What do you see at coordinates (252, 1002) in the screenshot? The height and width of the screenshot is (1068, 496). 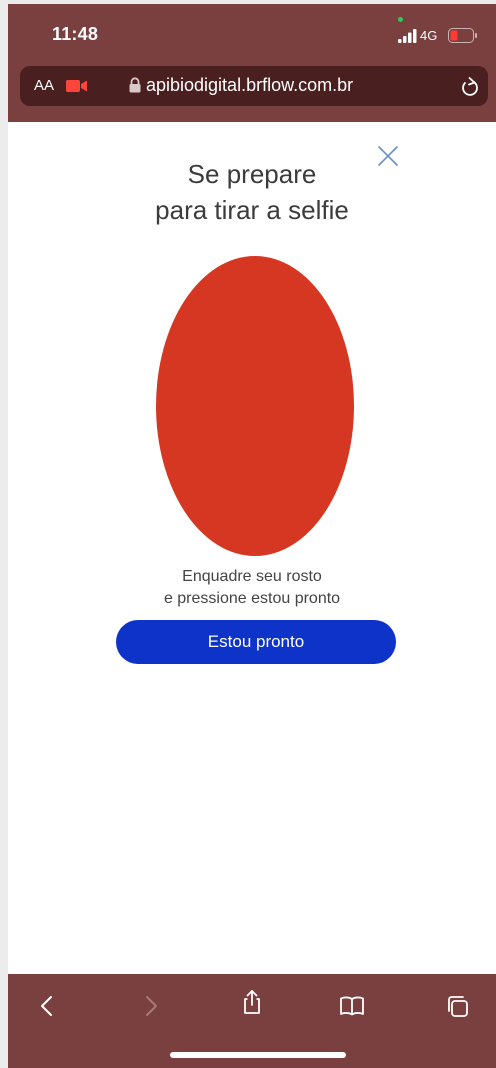 I see `share-icon` at bounding box center [252, 1002].